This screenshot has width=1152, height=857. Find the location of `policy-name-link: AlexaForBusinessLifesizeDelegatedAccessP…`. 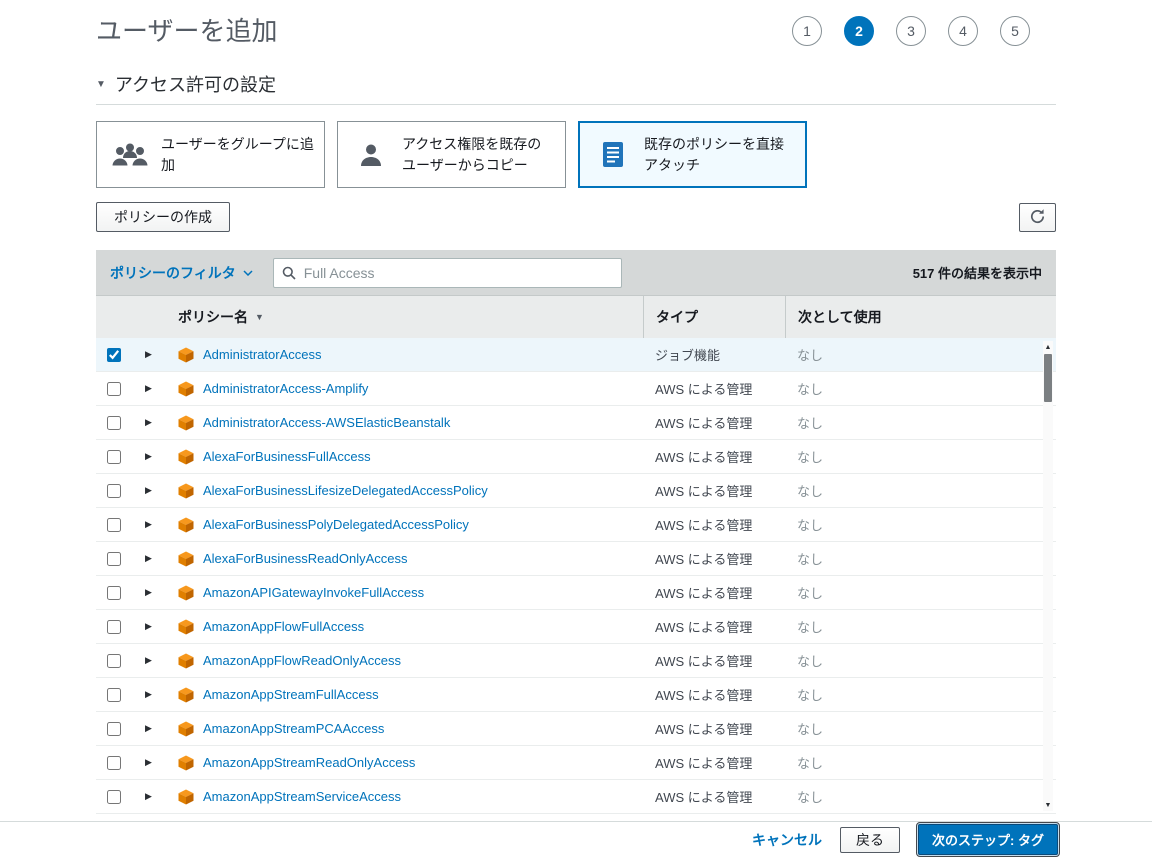

policy-name-link: AlexaForBusinessLifesizeDelegatedAccessP… is located at coordinates (345, 490).